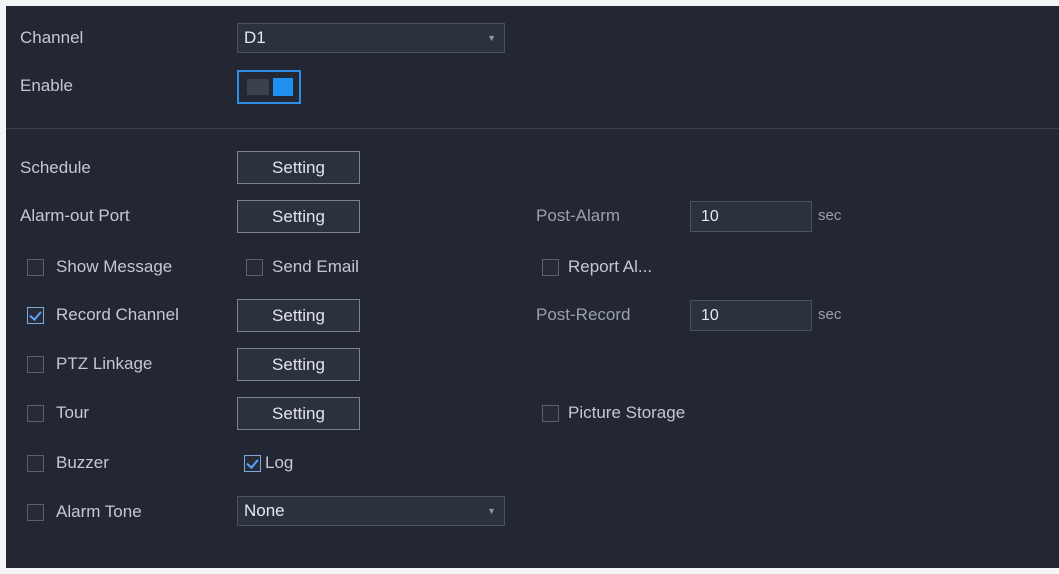 Image resolution: width=1059 pixels, height=574 pixels. Describe the element at coordinates (298, 413) in the screenshot. I see `tour-setting-button: Setting` at that location.